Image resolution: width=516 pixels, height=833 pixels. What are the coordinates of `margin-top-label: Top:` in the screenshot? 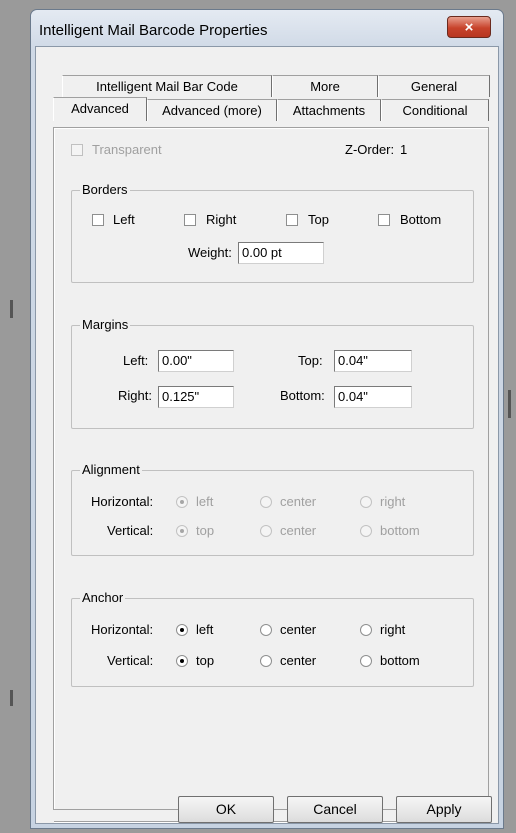 It's located at (310, 360).